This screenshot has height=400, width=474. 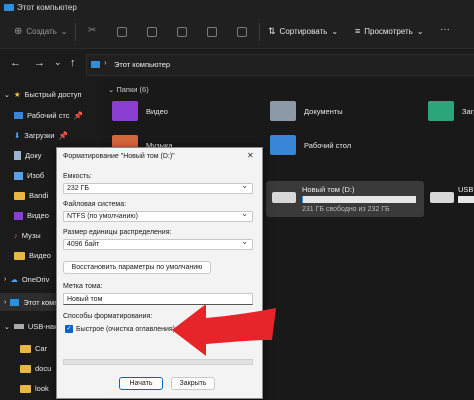 What do you see at coordinates (126, 329) in the screenshot?
I see `quick-format-label: Быстрое (очистка оглавления)` at bounding box center [126, 329].